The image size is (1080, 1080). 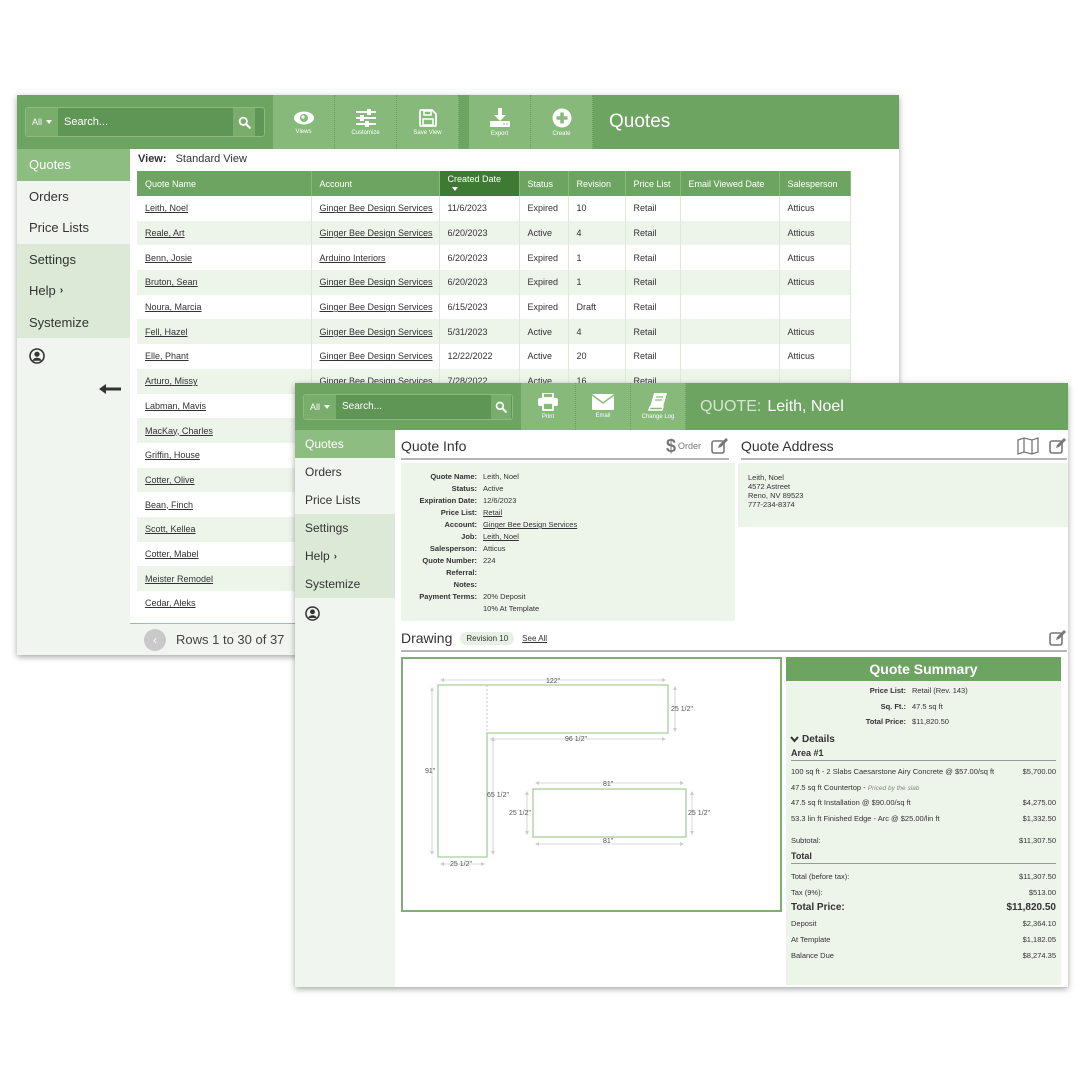 I want to click on table-cell: Active, so click(x=544, y=356).